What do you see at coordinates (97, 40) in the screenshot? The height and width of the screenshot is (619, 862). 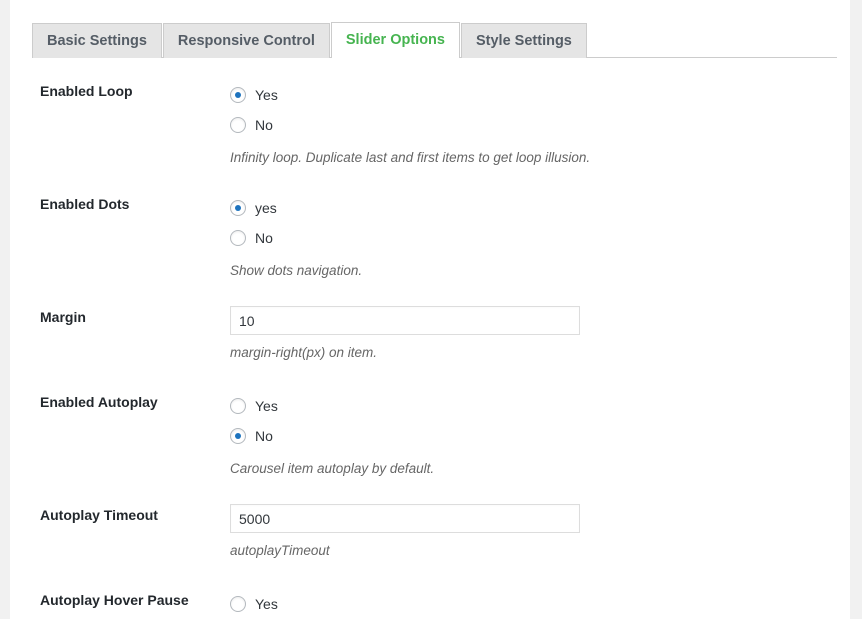 I see `tab-basic-settings: Basic Settings` at bounding box center [97, 40].